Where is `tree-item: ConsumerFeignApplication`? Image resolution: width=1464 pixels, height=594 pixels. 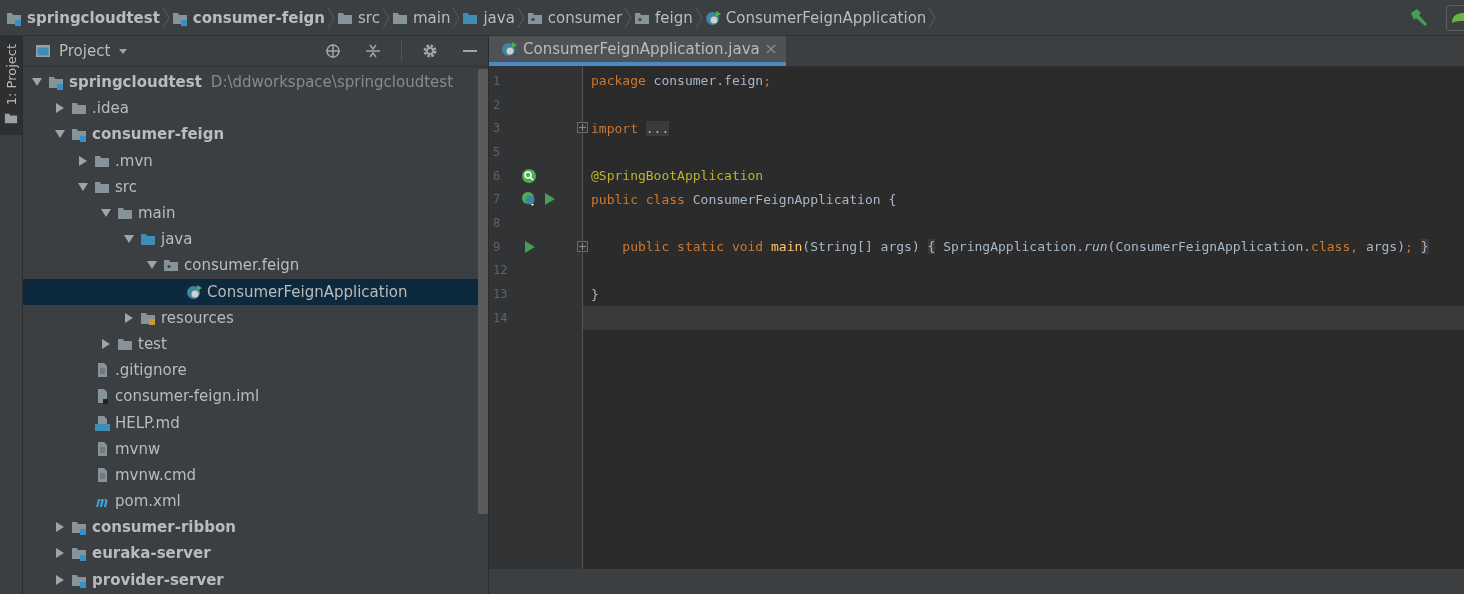
tree-item: ConsumerFeignApplication is located at coordinates (250, 291).